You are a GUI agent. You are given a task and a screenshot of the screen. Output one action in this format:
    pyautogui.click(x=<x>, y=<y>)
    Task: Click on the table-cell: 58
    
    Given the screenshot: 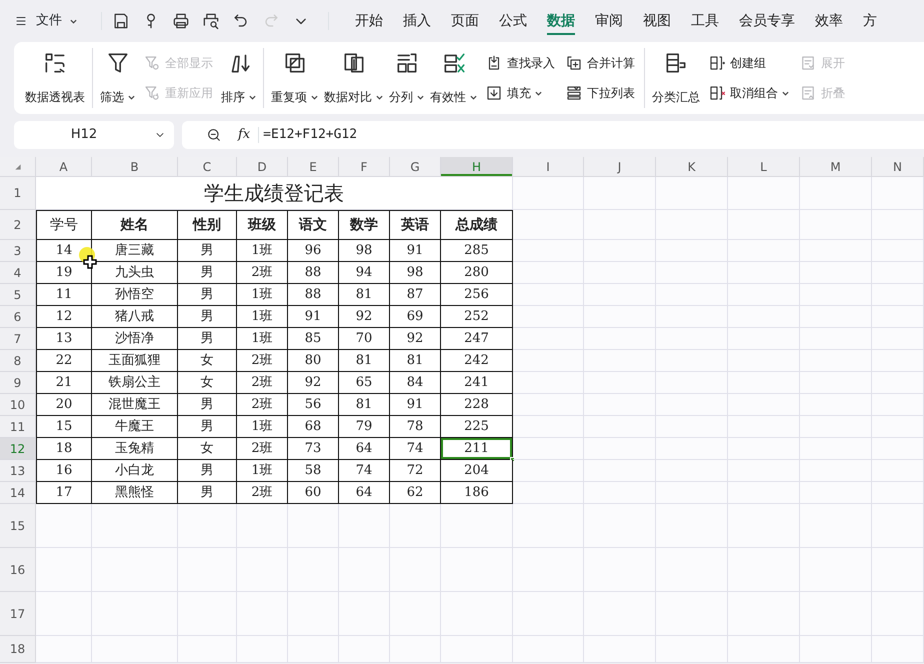 What is the action you would take?
    pyautogui.click(x=313, y=471)
    